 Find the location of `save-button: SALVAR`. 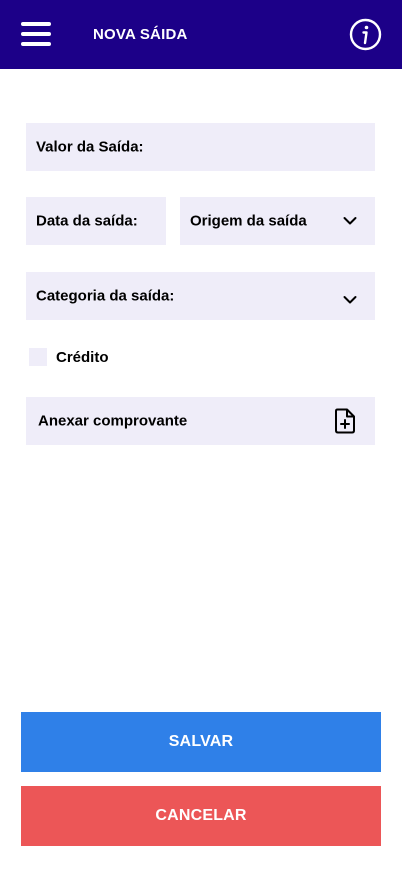

save-button: SALVAR is located at coordinates (201, 742).